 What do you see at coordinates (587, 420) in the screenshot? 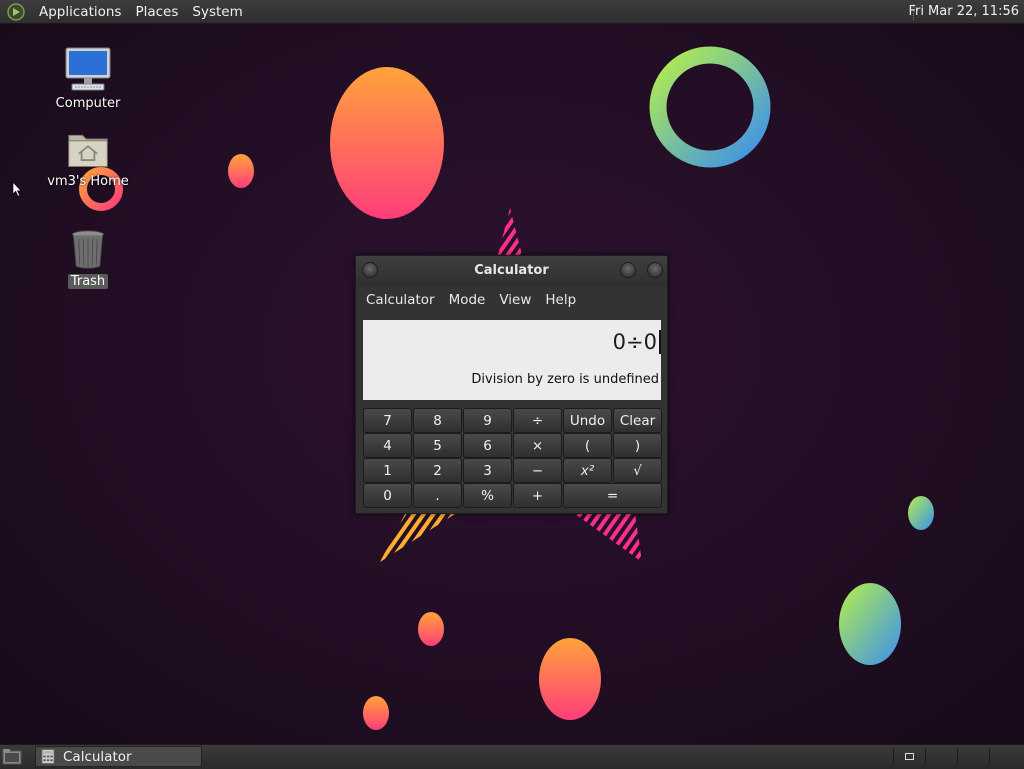
I see `undo-button: Undo` at bounding box center [587, 420].